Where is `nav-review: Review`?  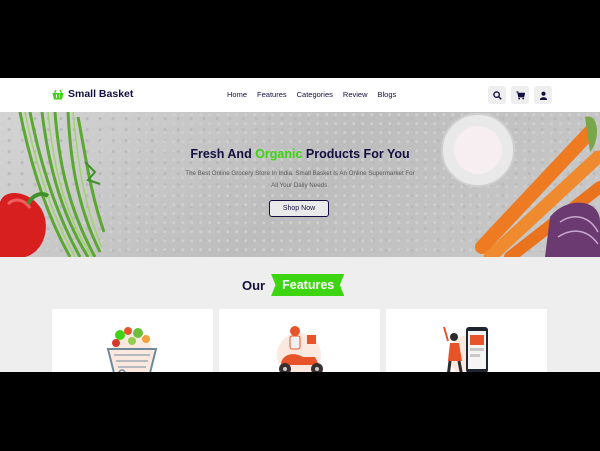 nav-review: Review is located at coordinates (355, 94).